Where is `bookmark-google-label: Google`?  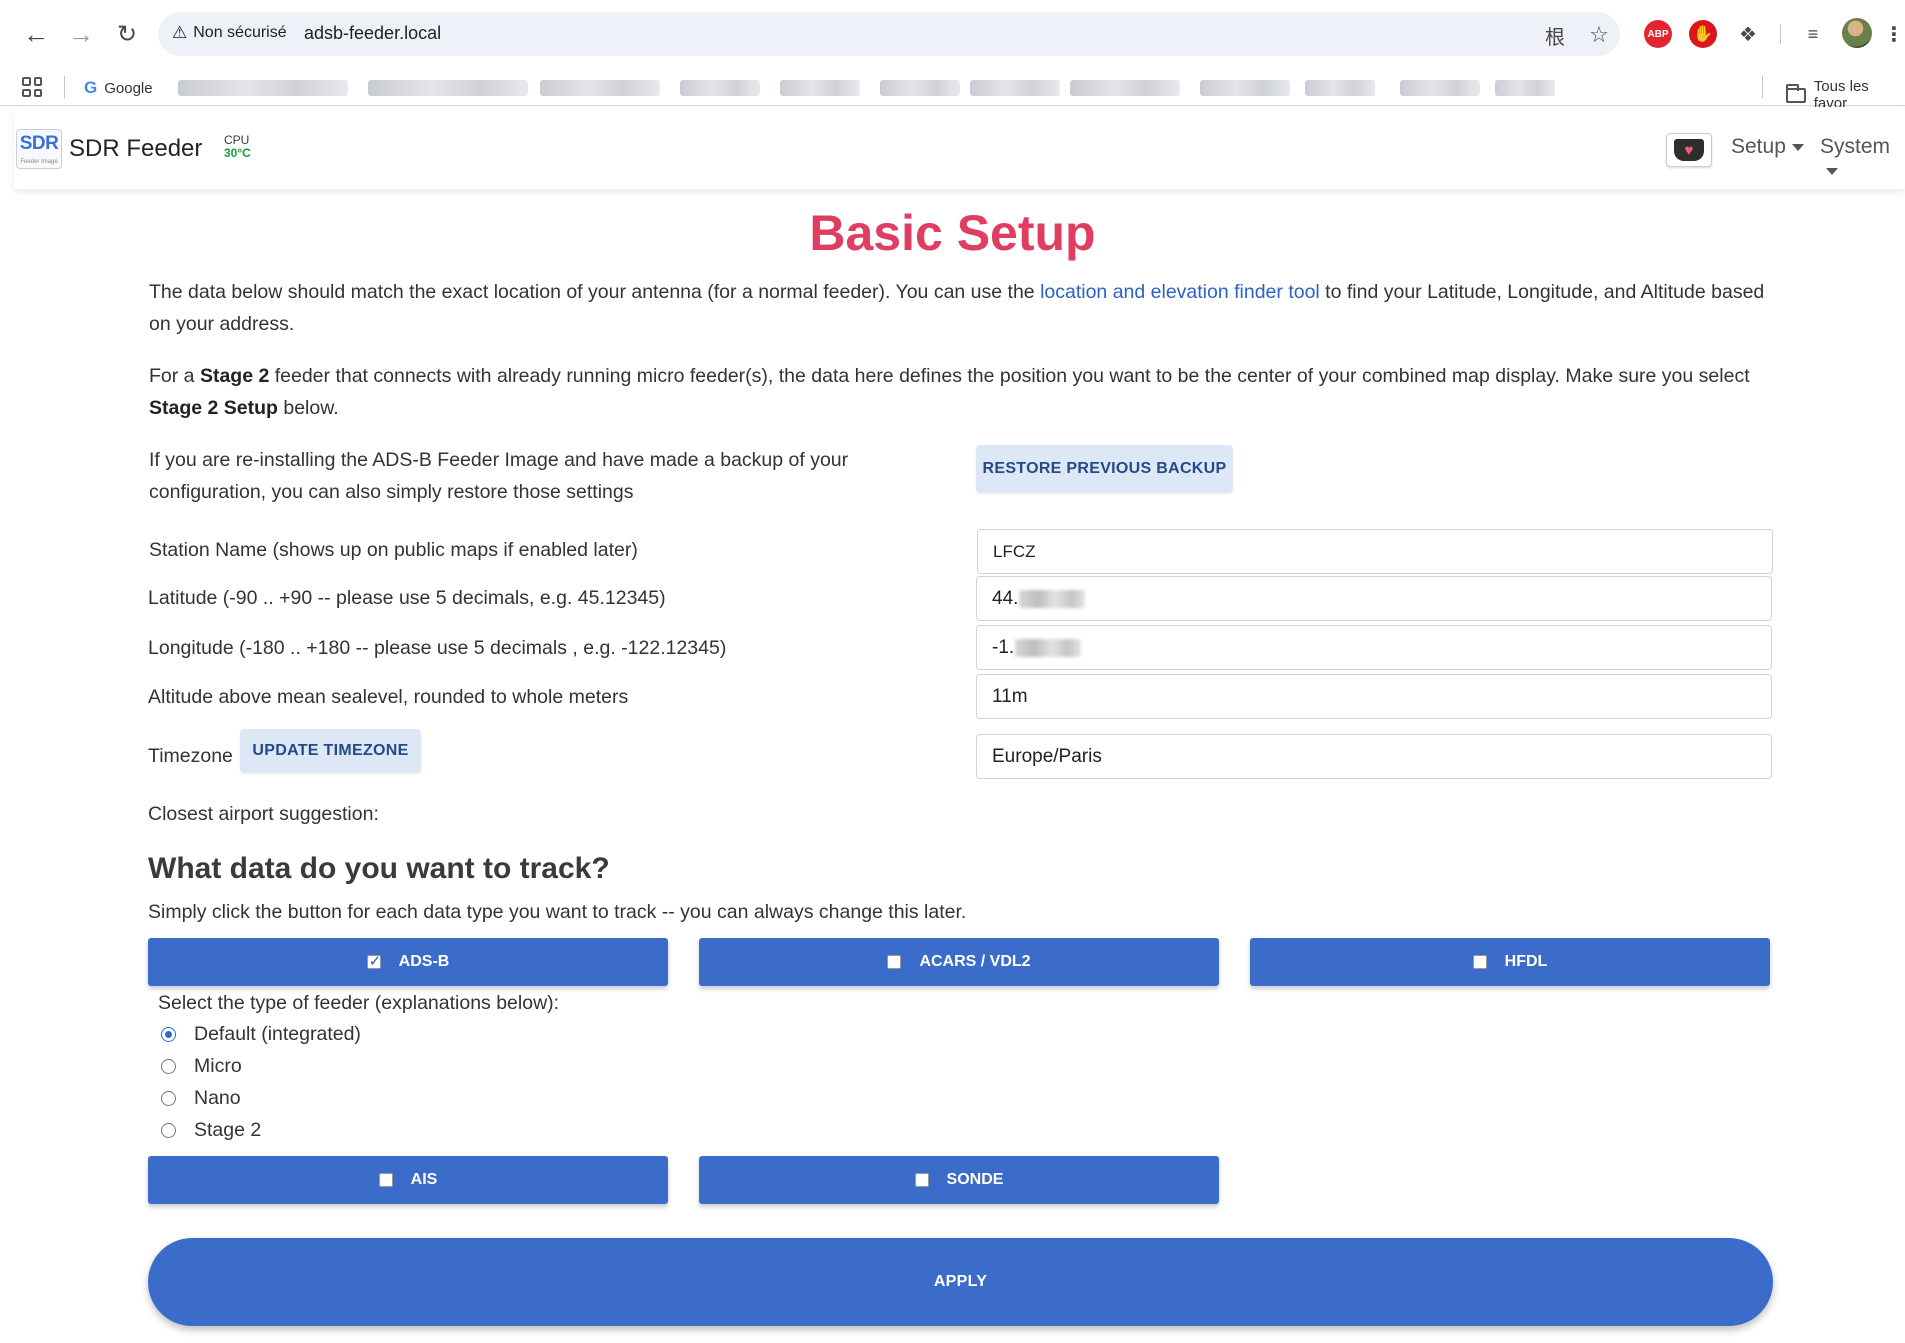
bookmark-google-label: Google is located at coordinates (128, 88).